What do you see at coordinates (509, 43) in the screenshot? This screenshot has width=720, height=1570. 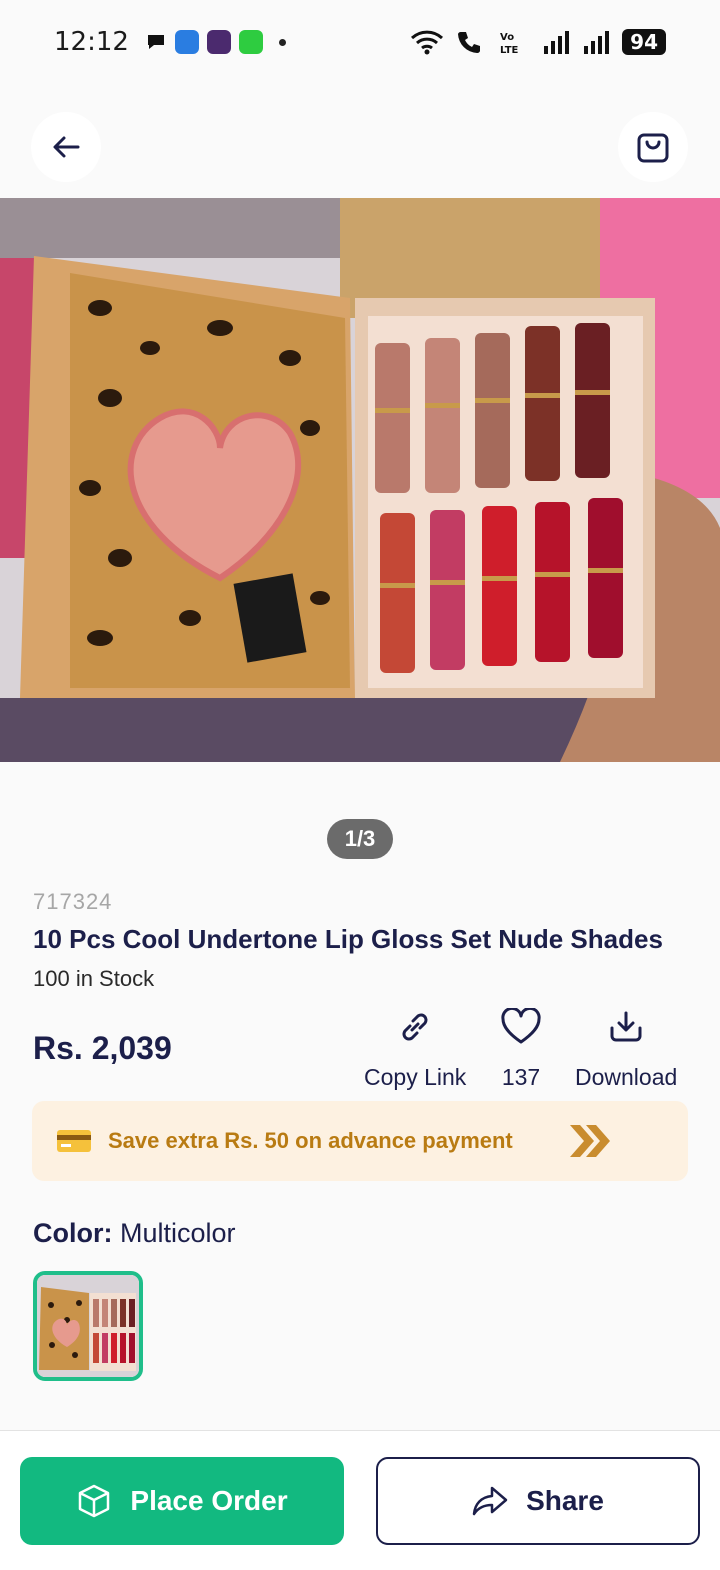 I see `volte-icon: Vo LTE` at bounding box center [509, 43].